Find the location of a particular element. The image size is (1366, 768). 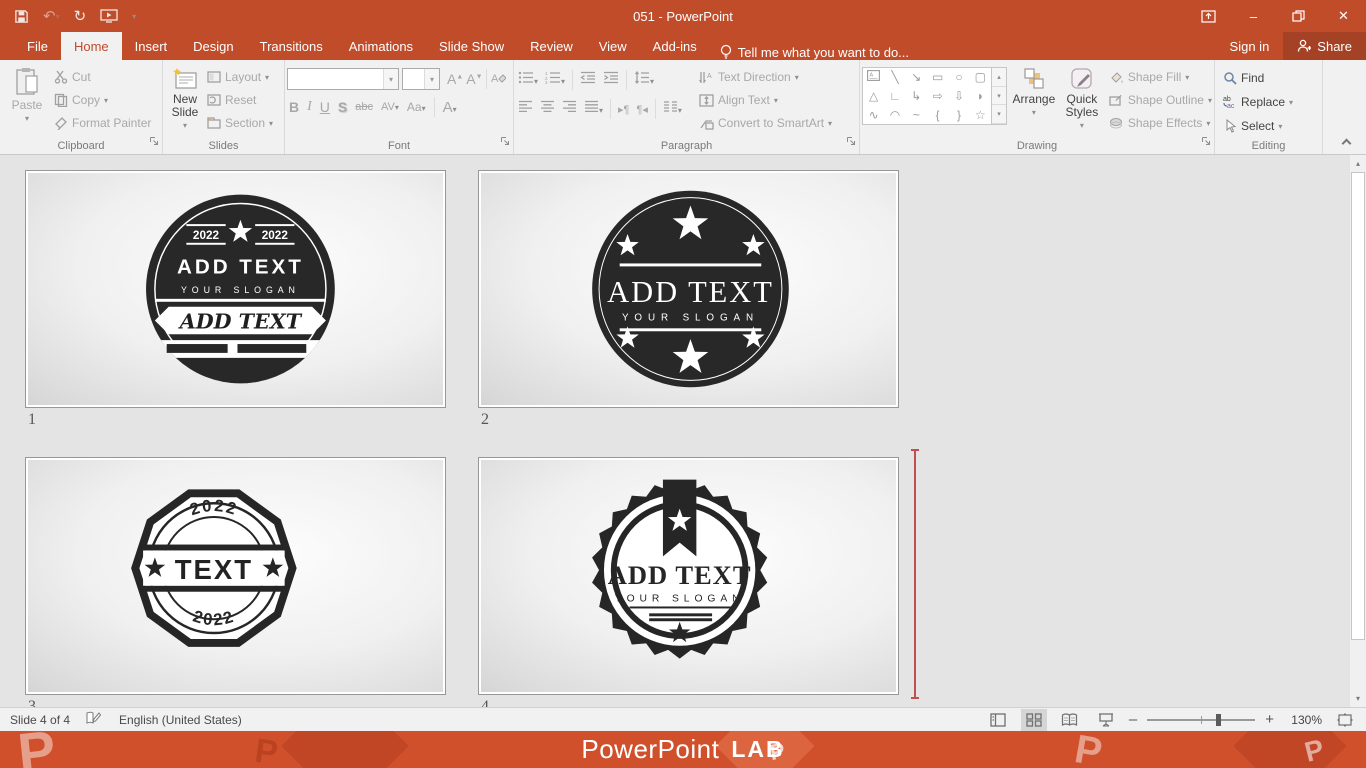

paragraph-dialog-launcher is located at coordinates (851, 142).